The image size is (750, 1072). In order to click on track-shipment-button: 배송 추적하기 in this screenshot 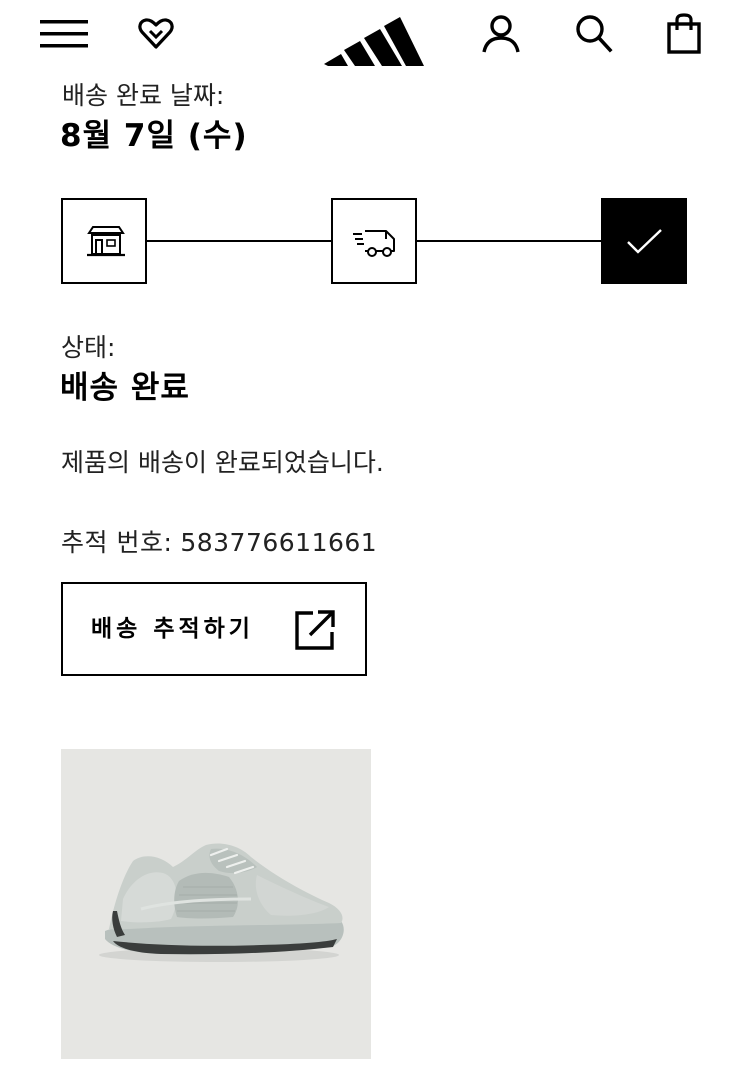, I will do `click(214, 629)`.